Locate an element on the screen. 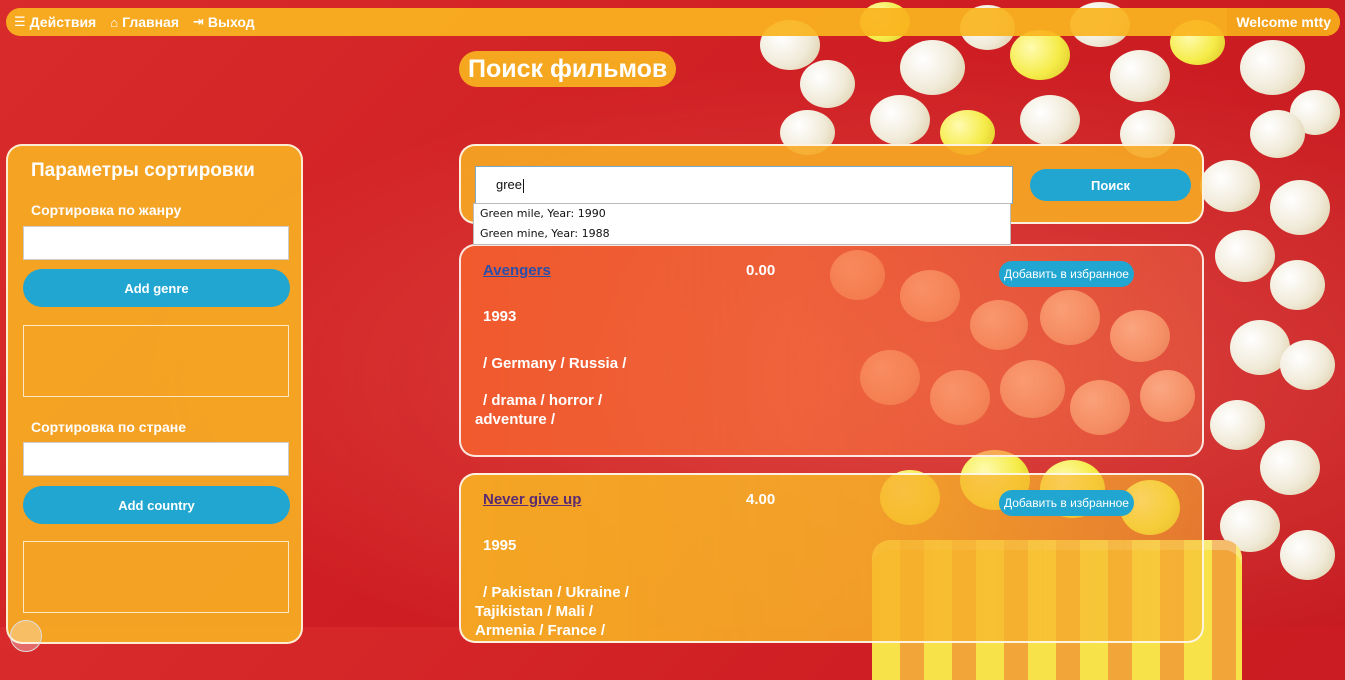 This screenshot has height=680, width=1345. nav-menu: ☰ Действия ⌂ Главная ⇥ Выход is located at coordinates (134, 22).